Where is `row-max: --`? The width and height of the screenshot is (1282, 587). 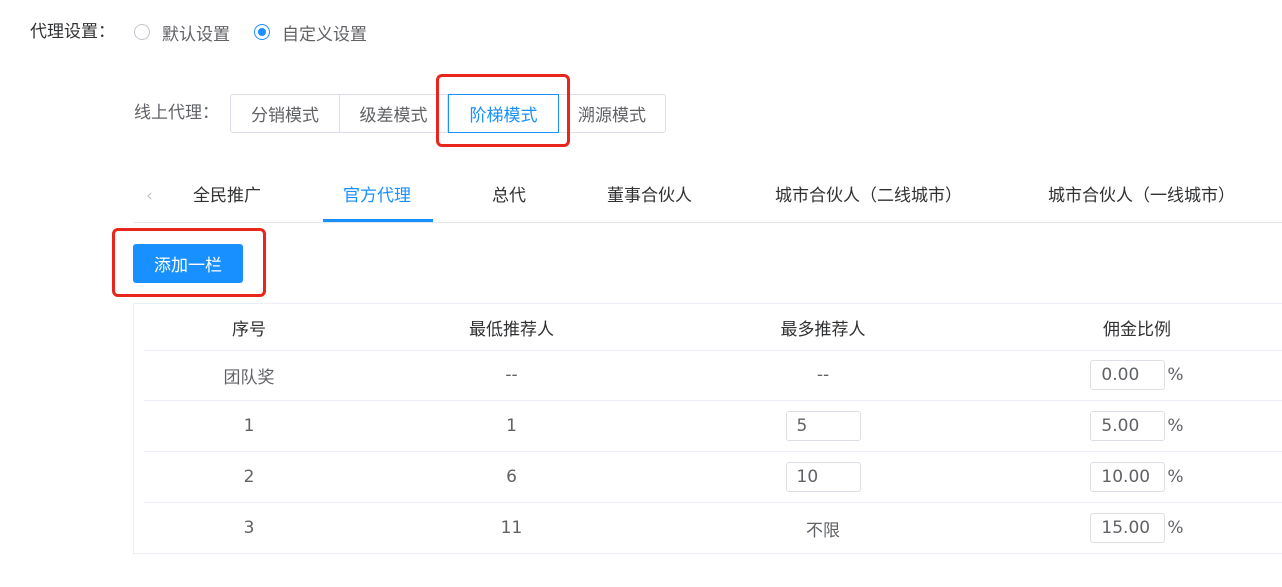 row-max: -- is located at coordinates (823, 375).